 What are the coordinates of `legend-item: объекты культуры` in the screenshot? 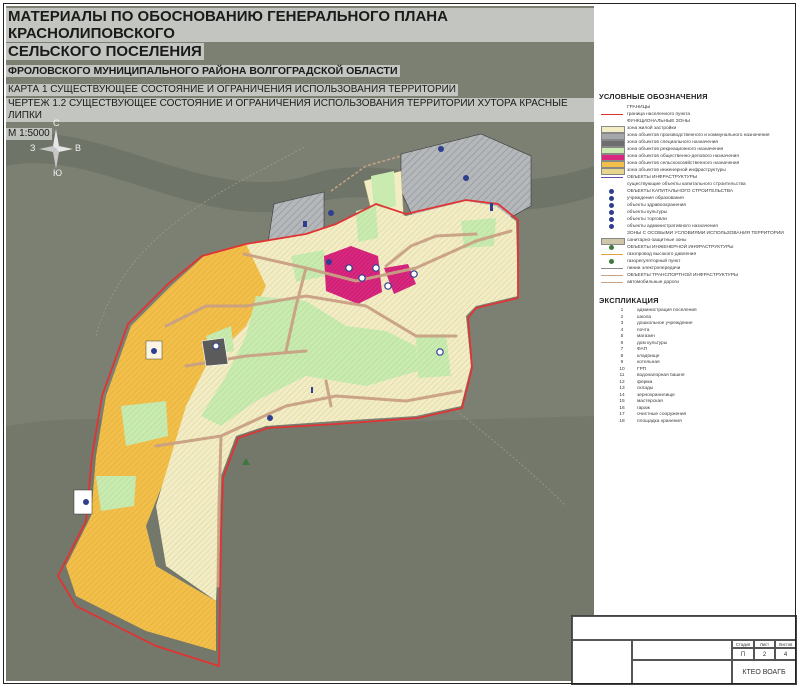 It's located at (696, 212).